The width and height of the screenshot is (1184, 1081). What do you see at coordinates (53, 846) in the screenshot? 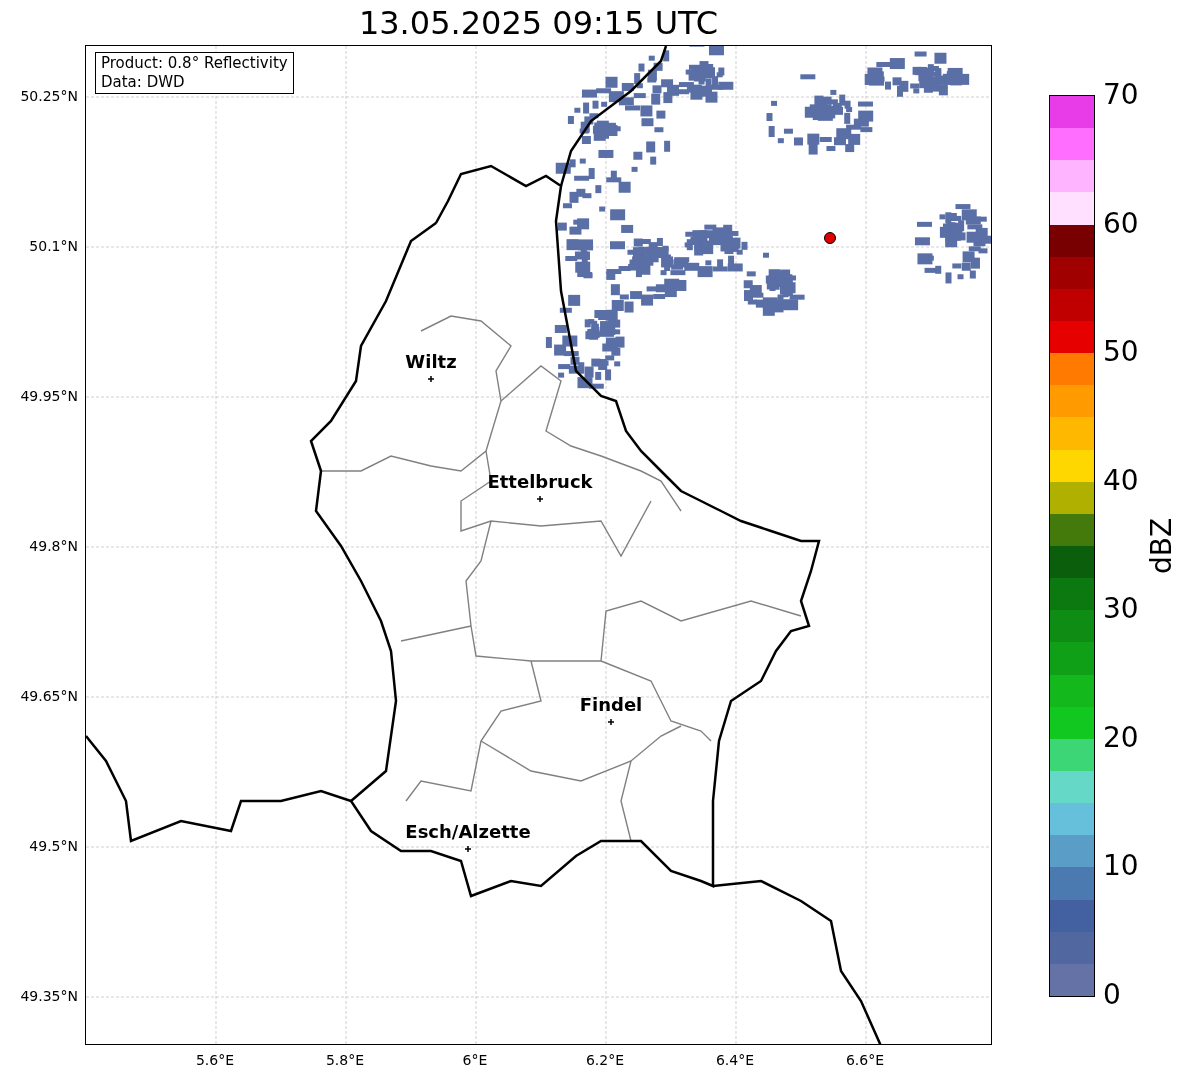
I see `latitude-tick-label: 49.5°N` at bounding box center [53, 846].